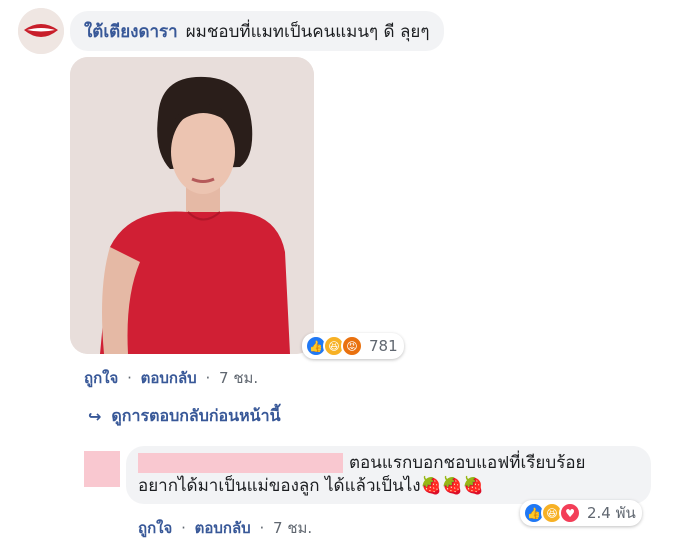 The width and height of the screenshot is (700, 543). Describe the element at coordinates (41, 31) in the screenshot. I see `commenter-avatar` at that location.